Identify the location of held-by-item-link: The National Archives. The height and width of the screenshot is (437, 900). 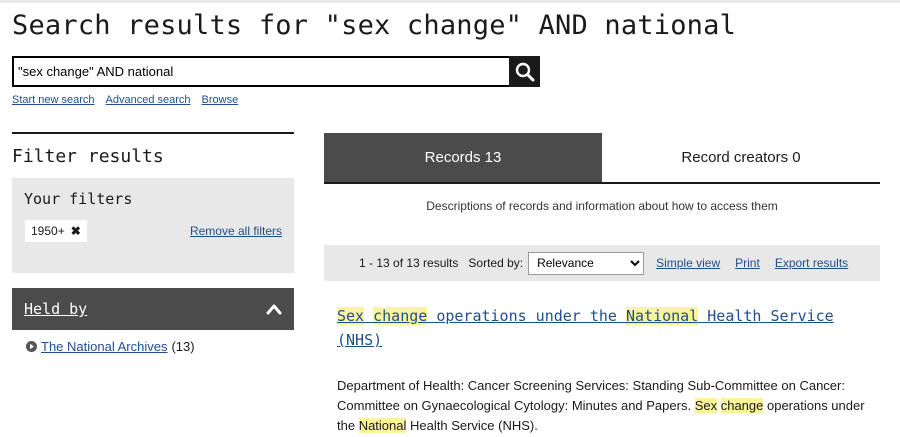
(104, 346).